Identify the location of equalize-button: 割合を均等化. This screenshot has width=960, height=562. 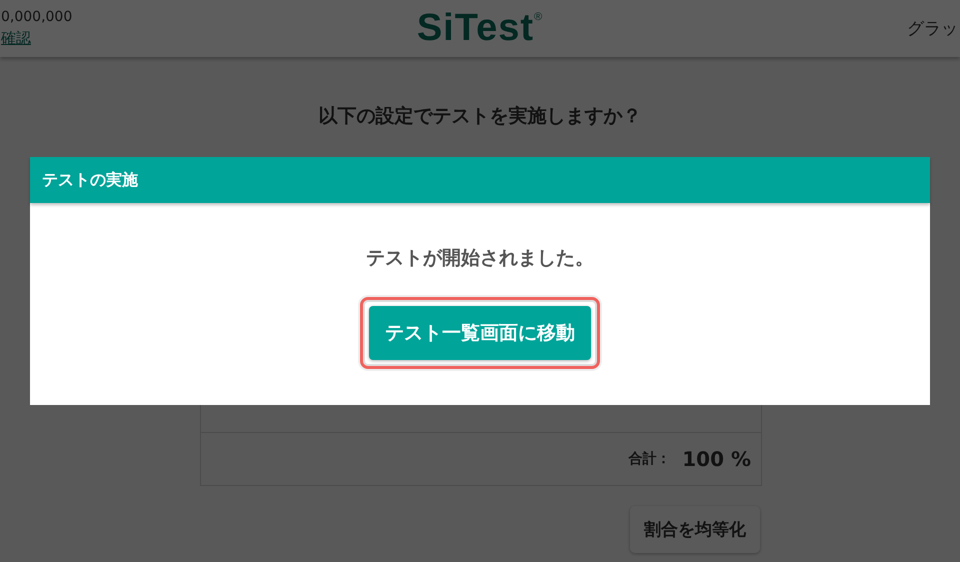
(695, 529).